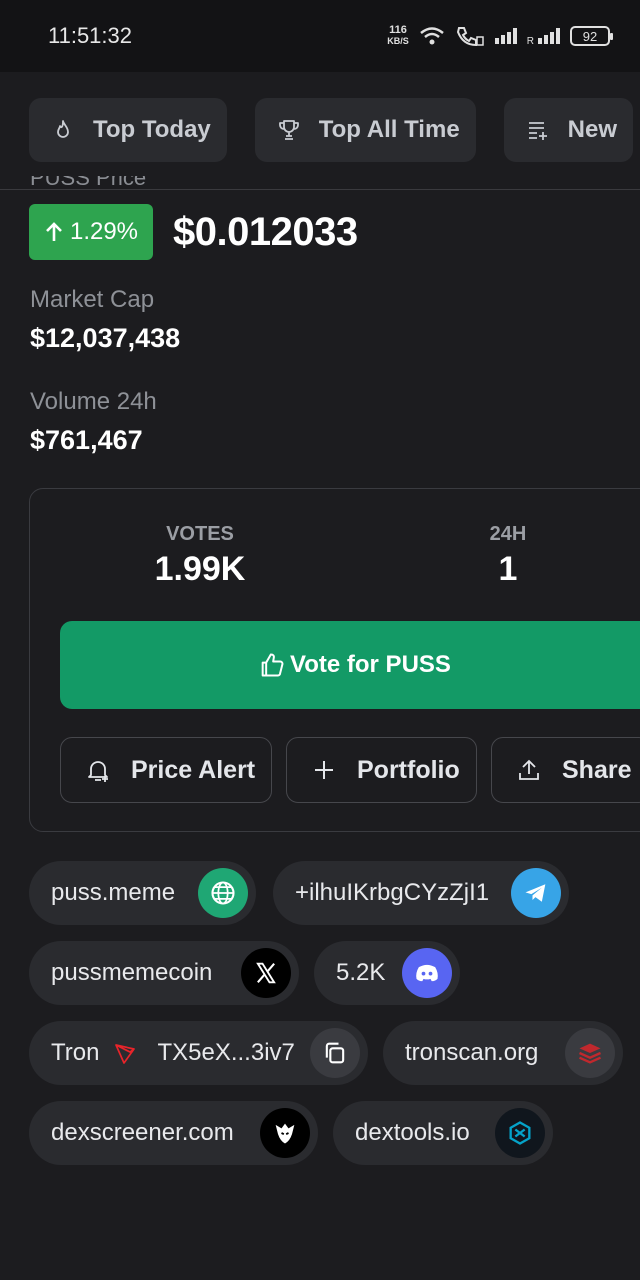 The image size is (640, 1280). I want to click on dextools-label: dextools.io, so click(412, 1132).